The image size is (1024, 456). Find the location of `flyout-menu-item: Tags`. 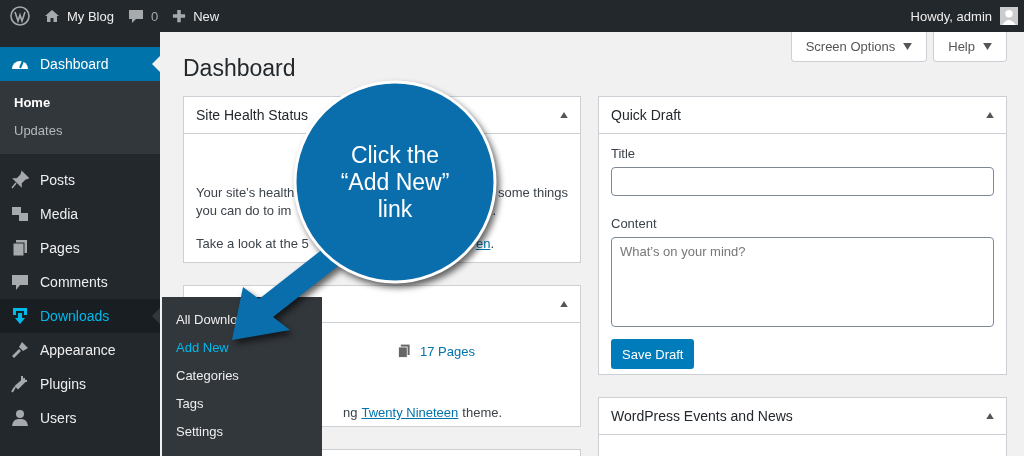

flyout-menu-item: Tags is located at coordinates (242, 403).